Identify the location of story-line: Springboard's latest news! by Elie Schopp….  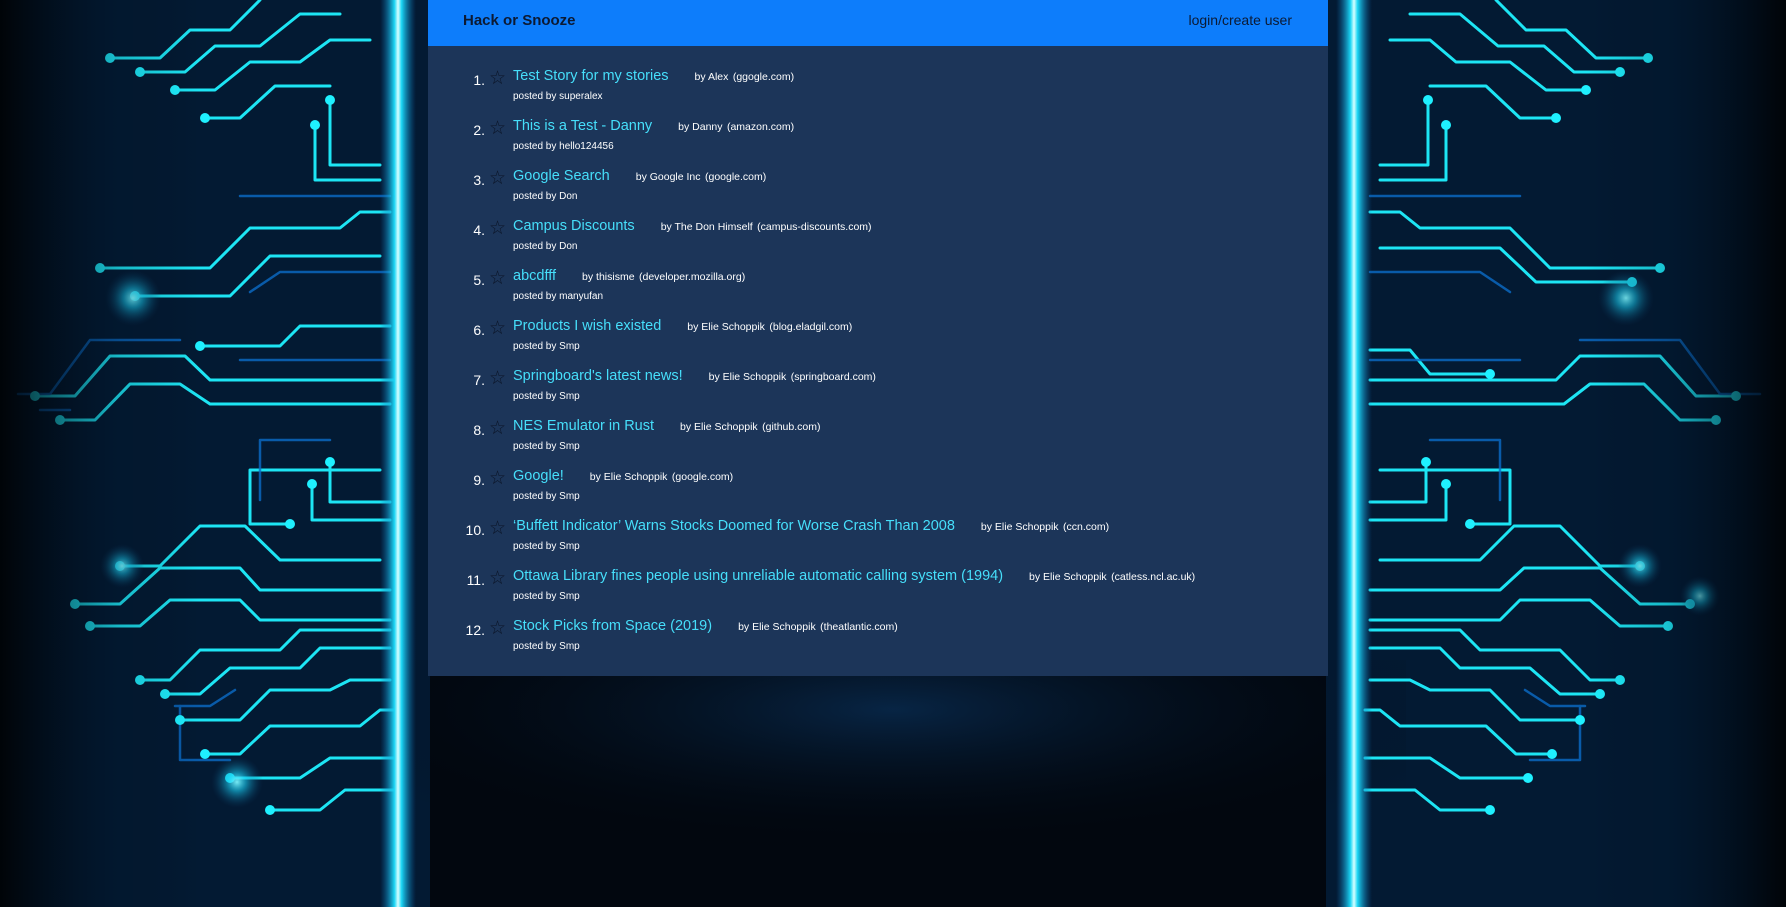
(694, 376).